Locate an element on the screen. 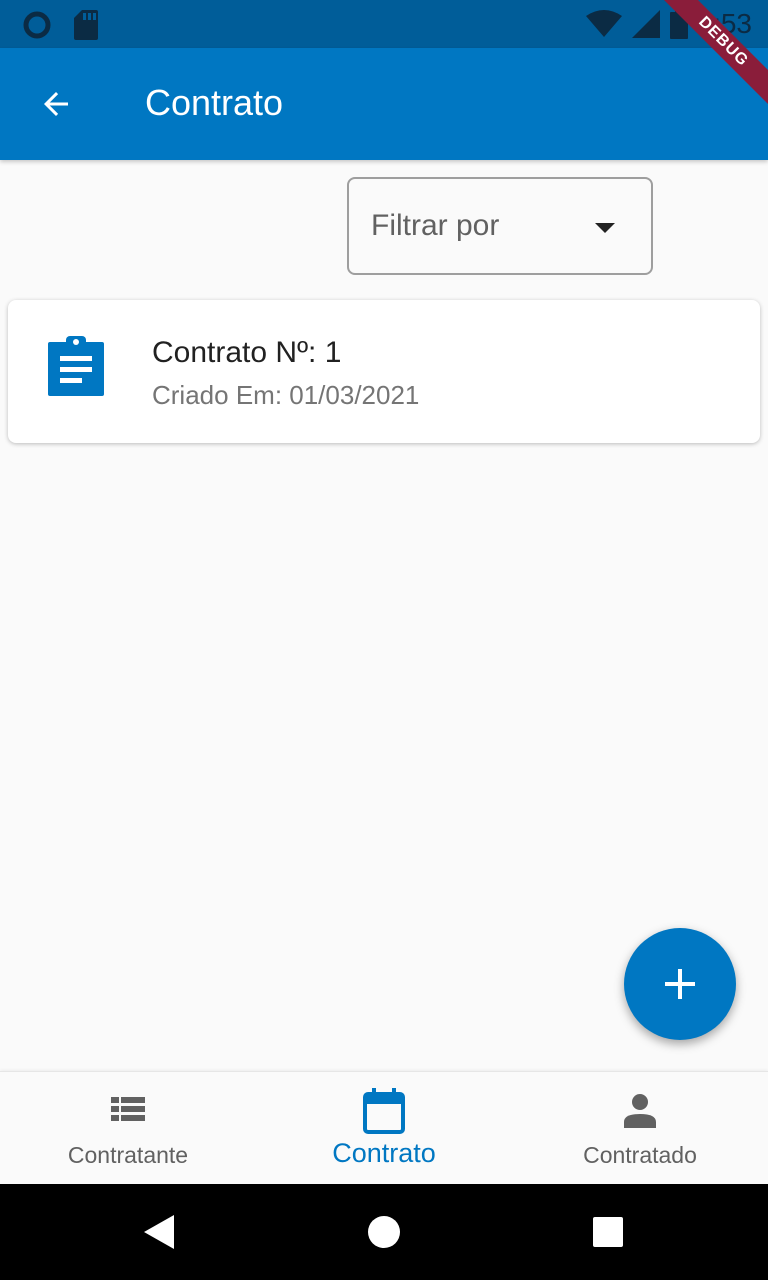  system-home-button is located at coordinates (384, 1232).